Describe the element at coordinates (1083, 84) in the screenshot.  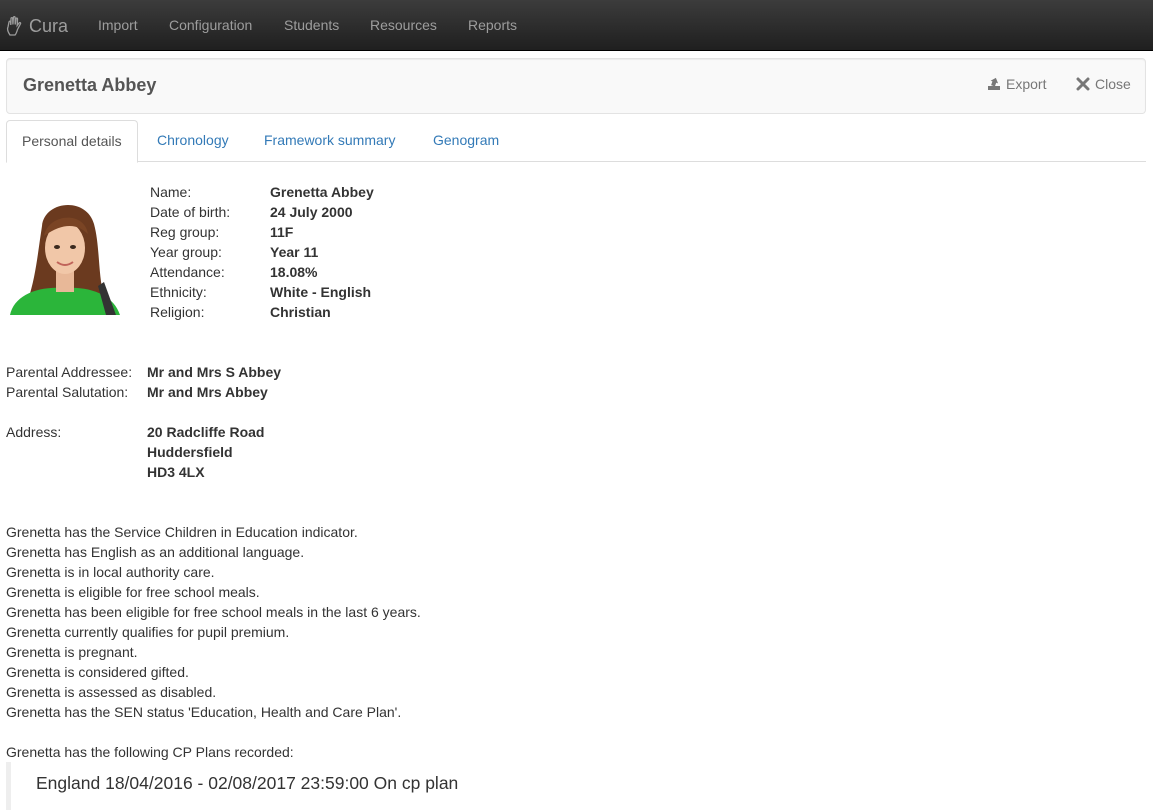
I see `close-icon` at that location.